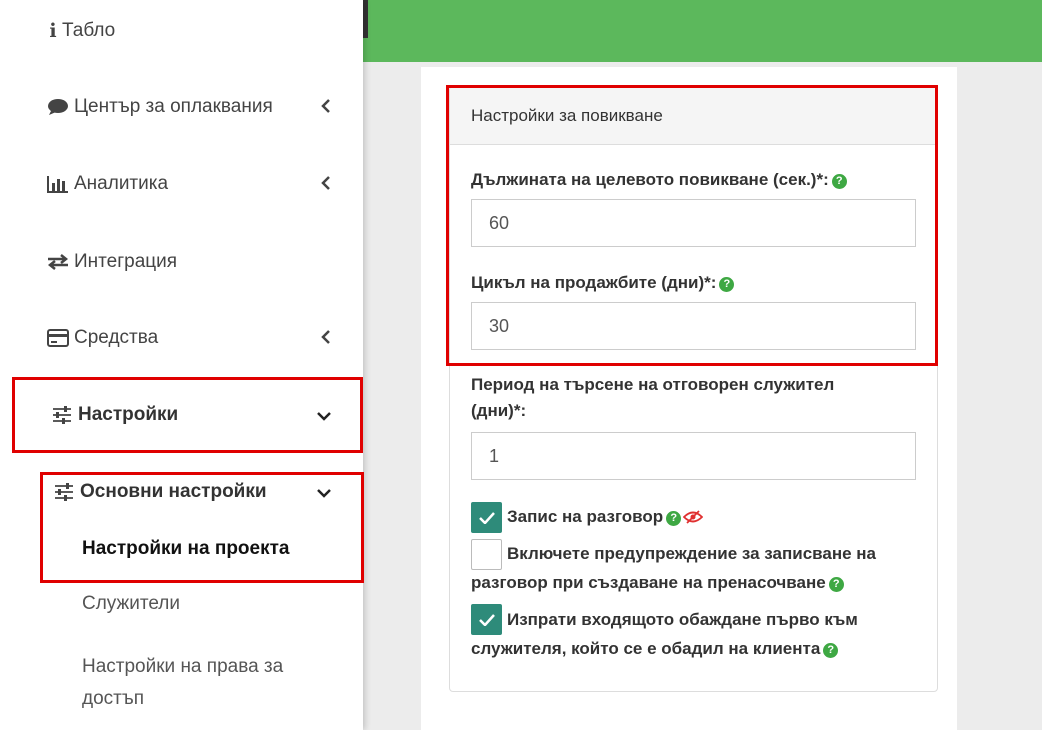 The image size is (1042, 730). Describe the element at coordinates (89, 30) in the screenshot. I see `sidebar-item-label: Табло` at that location.